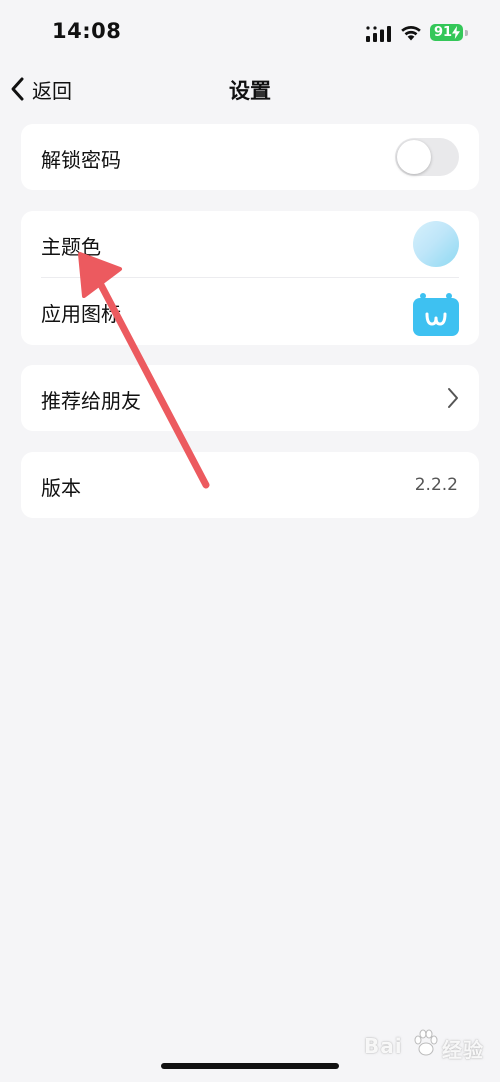  Describe the element at coordinates (378, 34) in the screenshot. I see `signal-icon` at that location.